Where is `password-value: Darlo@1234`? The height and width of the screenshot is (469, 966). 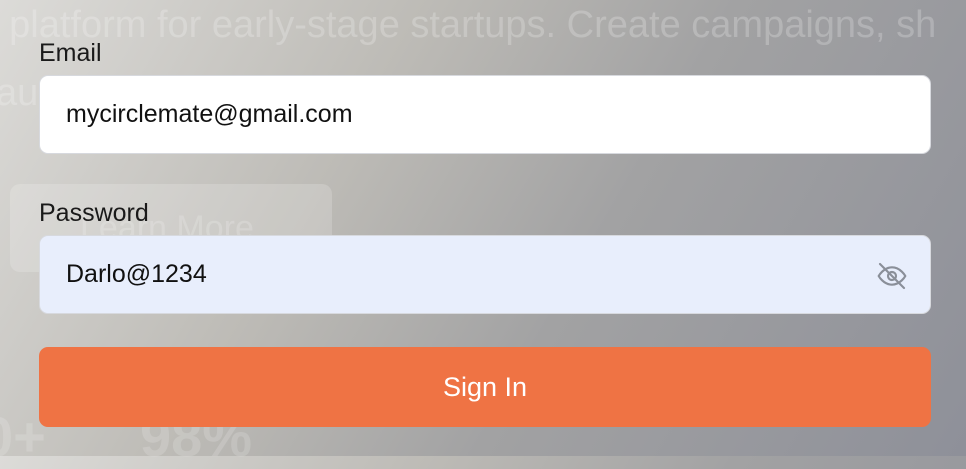 password-value: Darlo@1234 is located at coordinates (136, 274).